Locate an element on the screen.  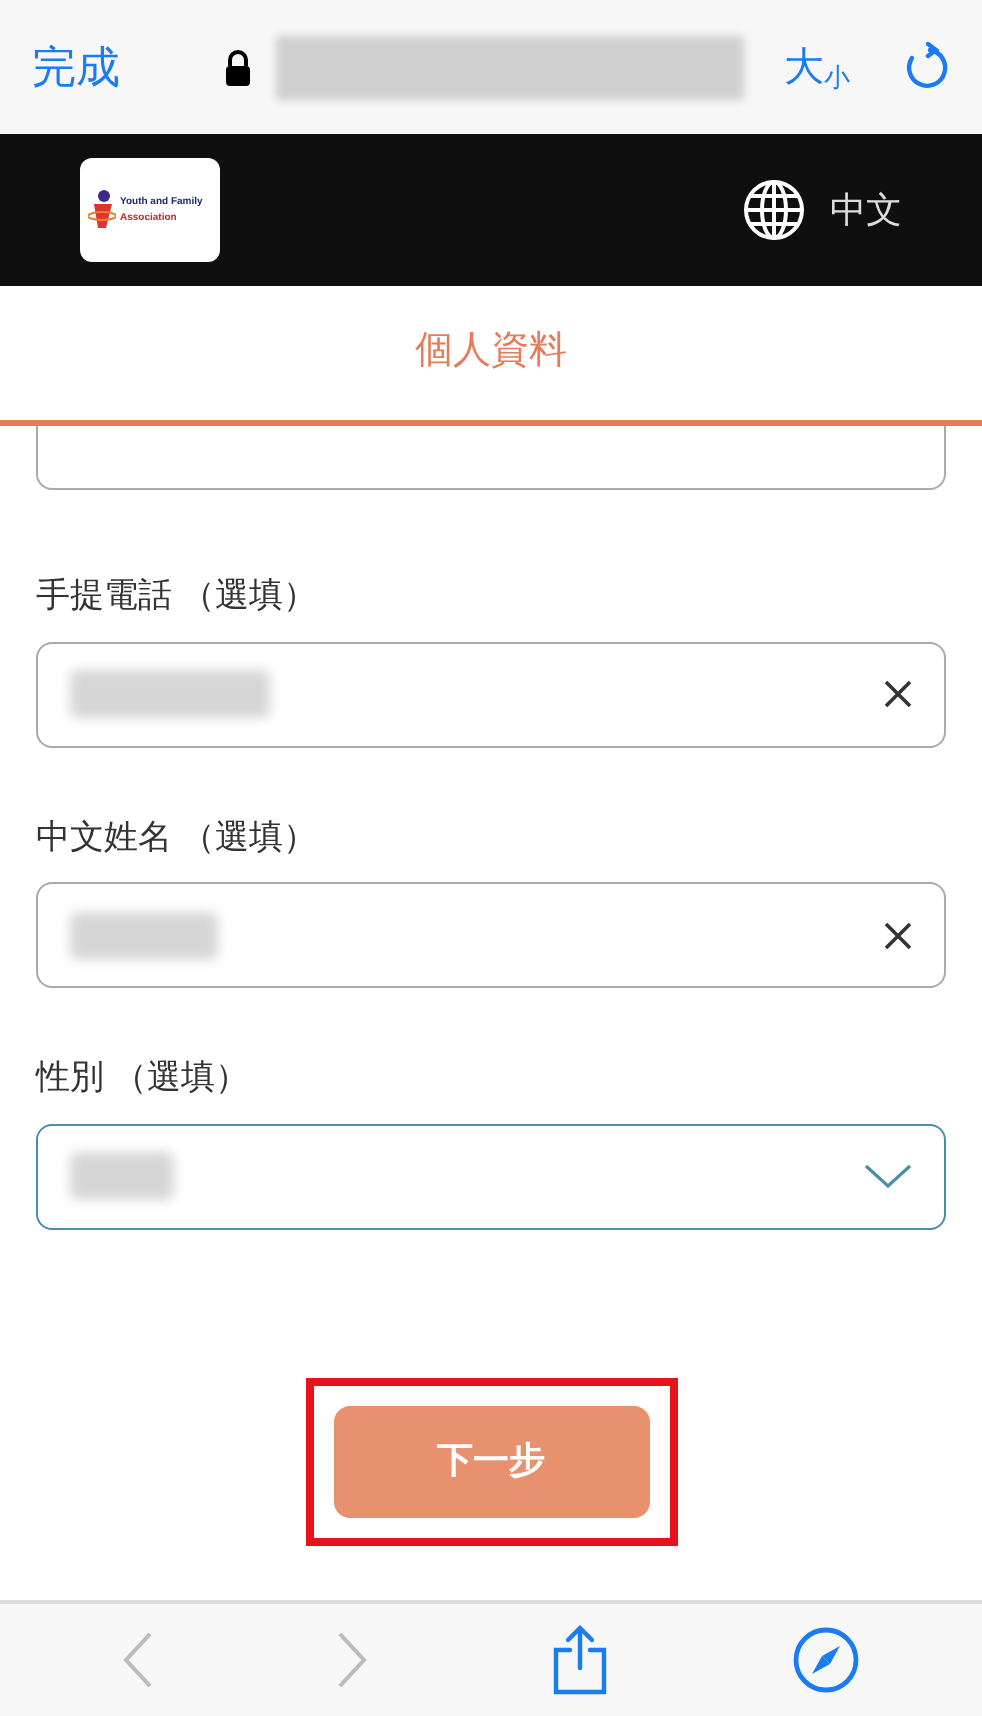
share-icon is located at coordinates (579, 1660).